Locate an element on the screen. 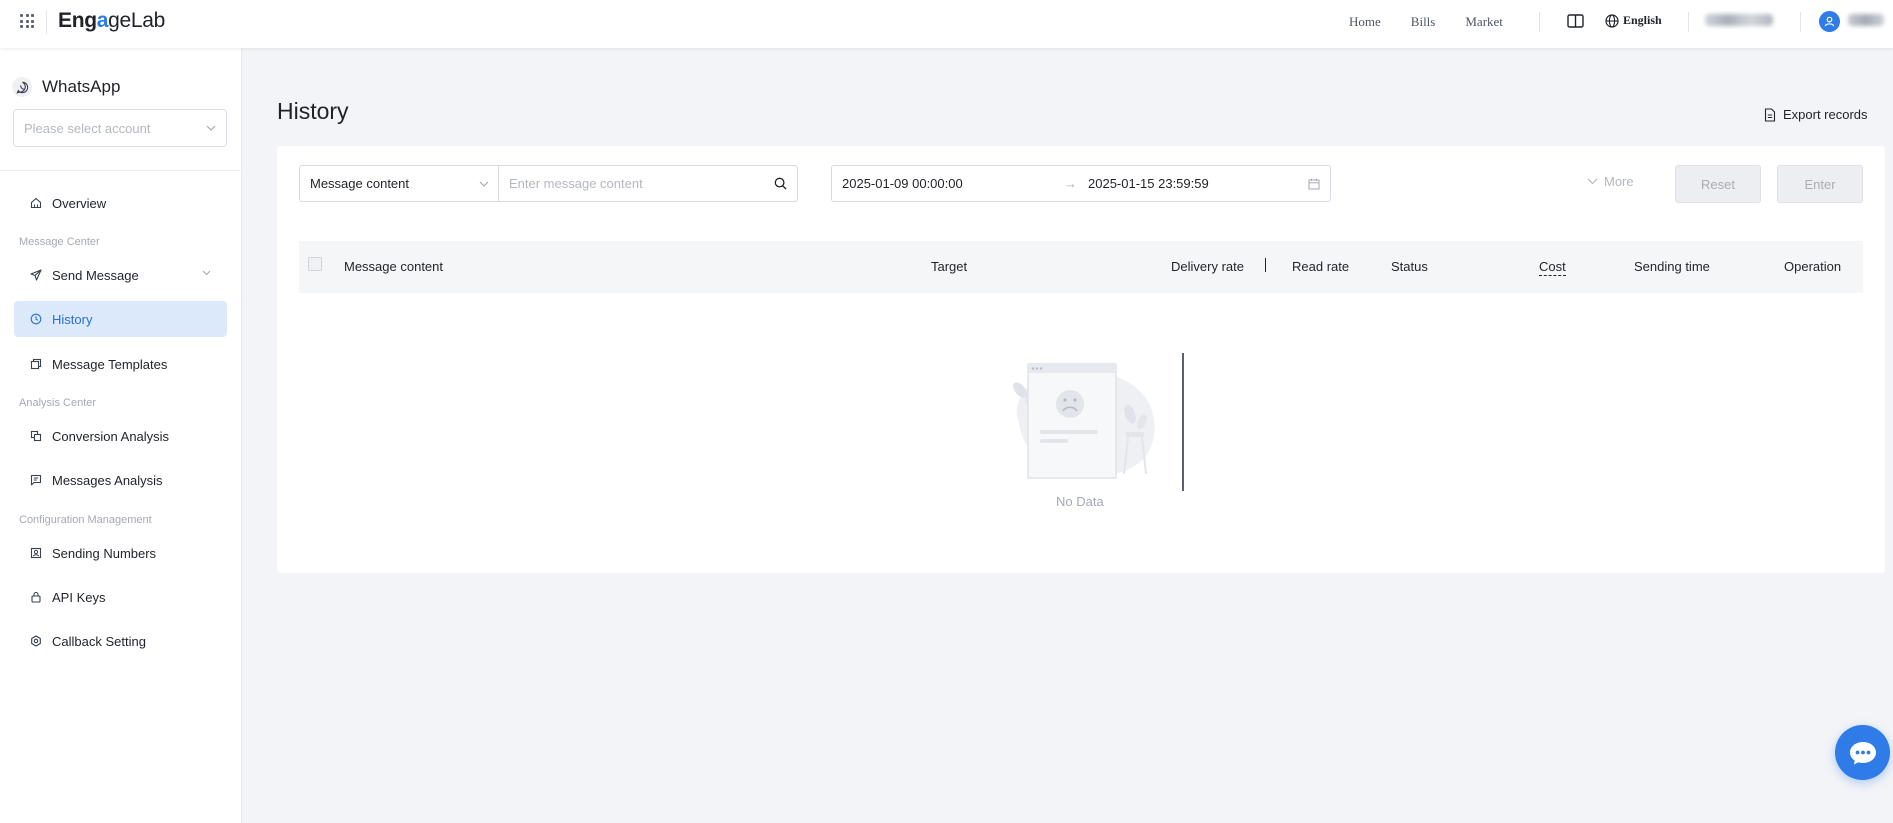 The height and width of the screenshot is (823, 1893). date-end: 2025-01-15 23:59:59 is located at coordinates (1148, 183).